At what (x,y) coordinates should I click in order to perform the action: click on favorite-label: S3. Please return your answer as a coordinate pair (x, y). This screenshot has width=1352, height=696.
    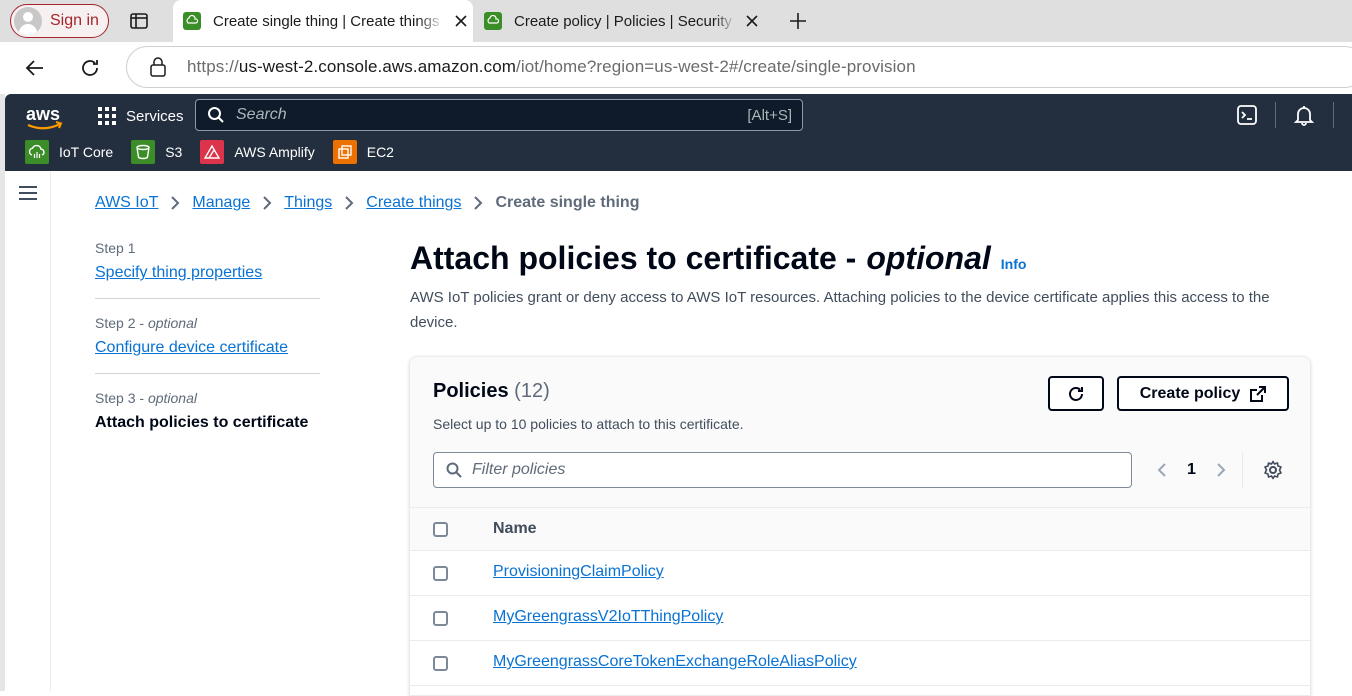
    Looking at the image, I should click on (174, 152).